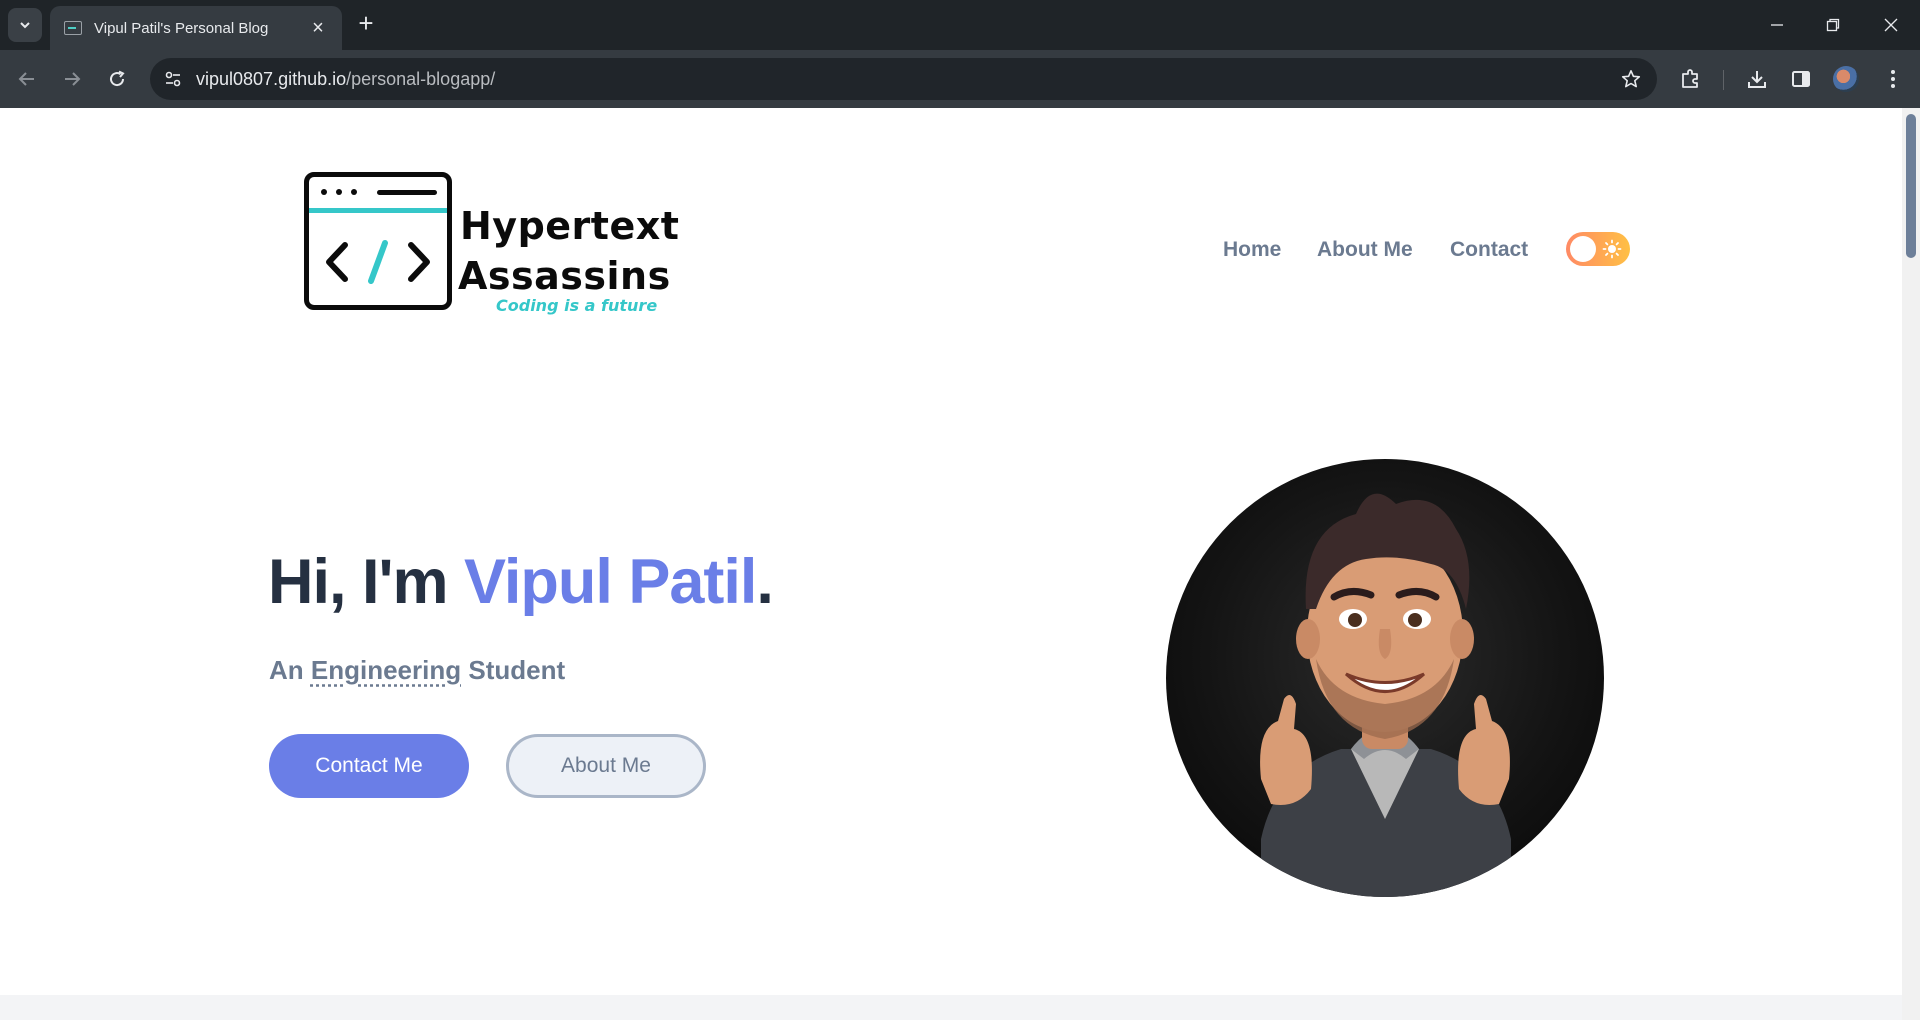 The width and height of the screenshot is (1920, 1020). I want to click on code-brackets-icon, so click(378, 262).